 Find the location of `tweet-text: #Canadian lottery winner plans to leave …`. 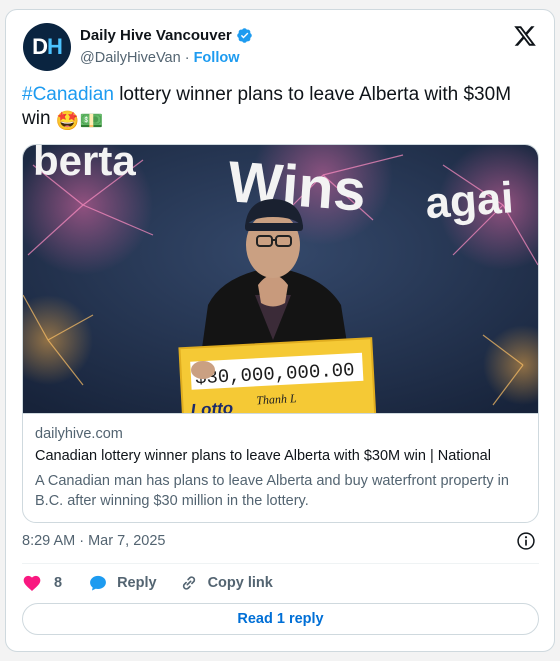

tweet-text: #Canadian lottery winner plans to leave … is located at coordinates (282, 108).